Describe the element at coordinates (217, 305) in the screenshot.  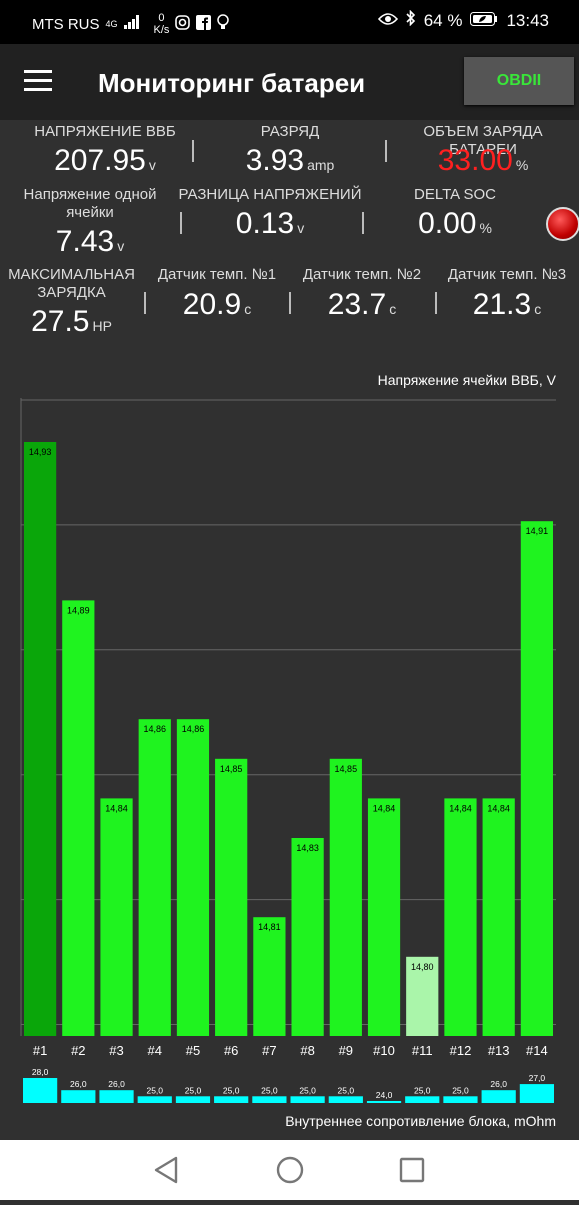
I see `temp1-value: 20.9 c` at that location.